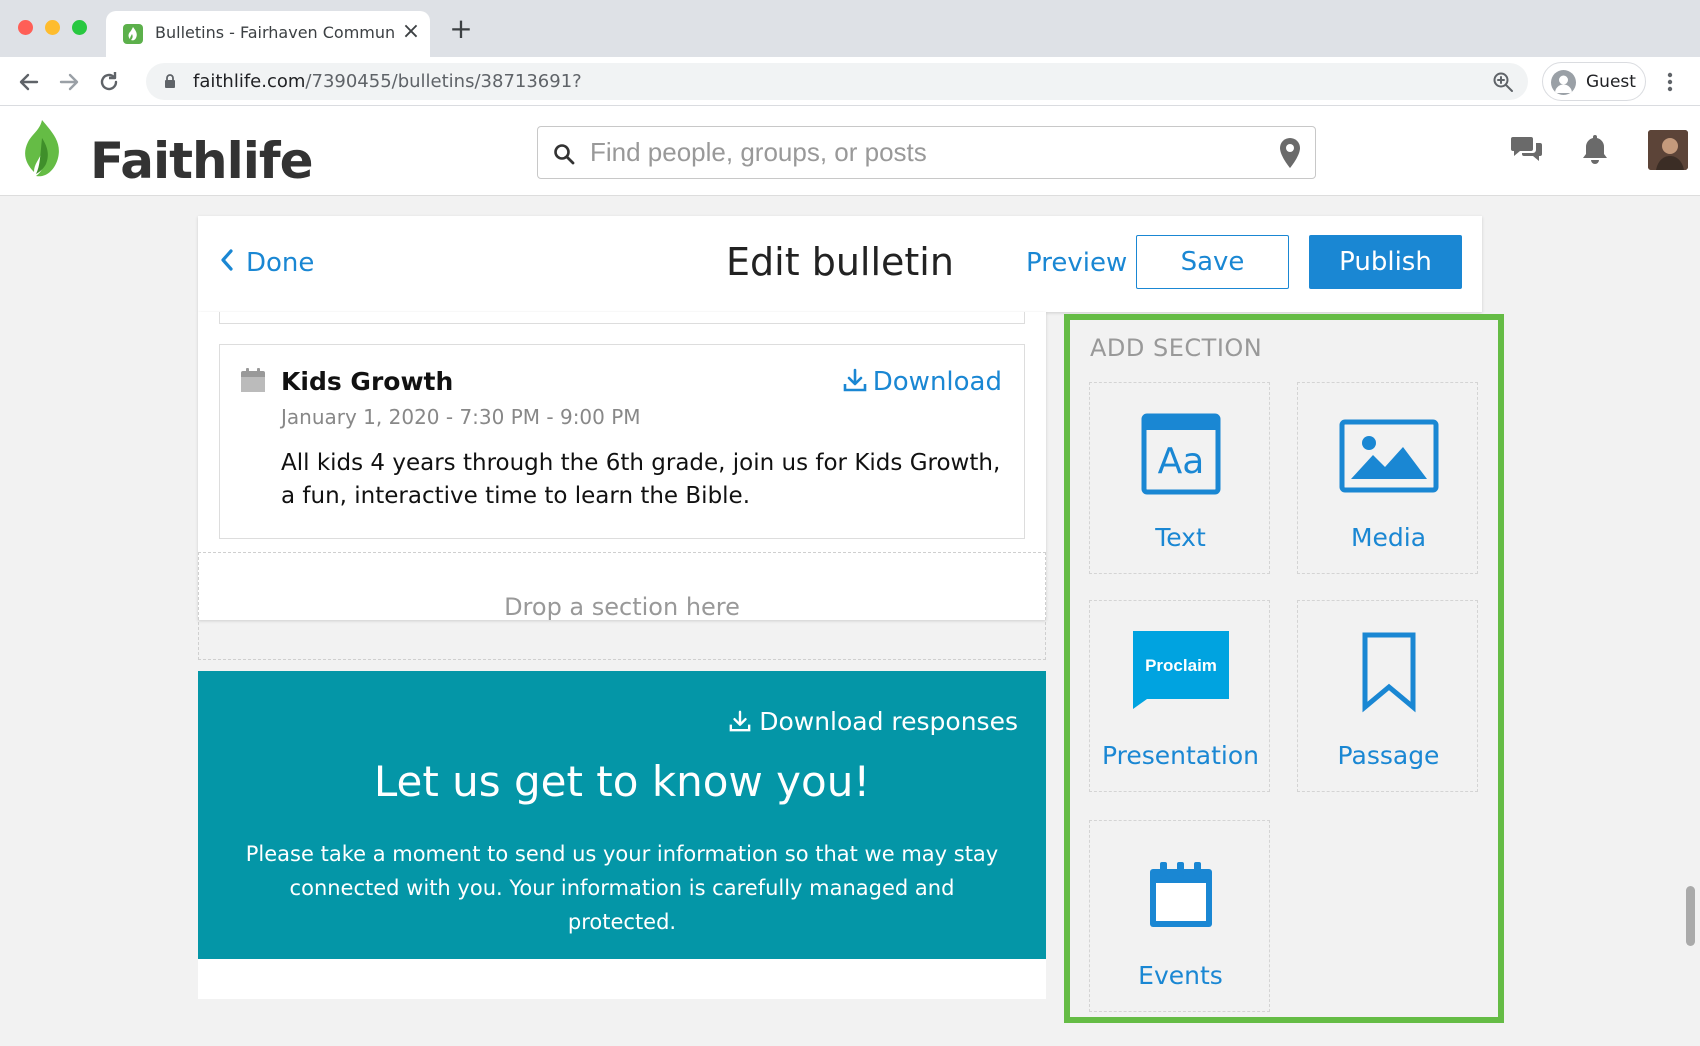 This screenshot has height=1046, width=1700. I want to click on drop-zone-label: Drop a section here, so click(622, 607).